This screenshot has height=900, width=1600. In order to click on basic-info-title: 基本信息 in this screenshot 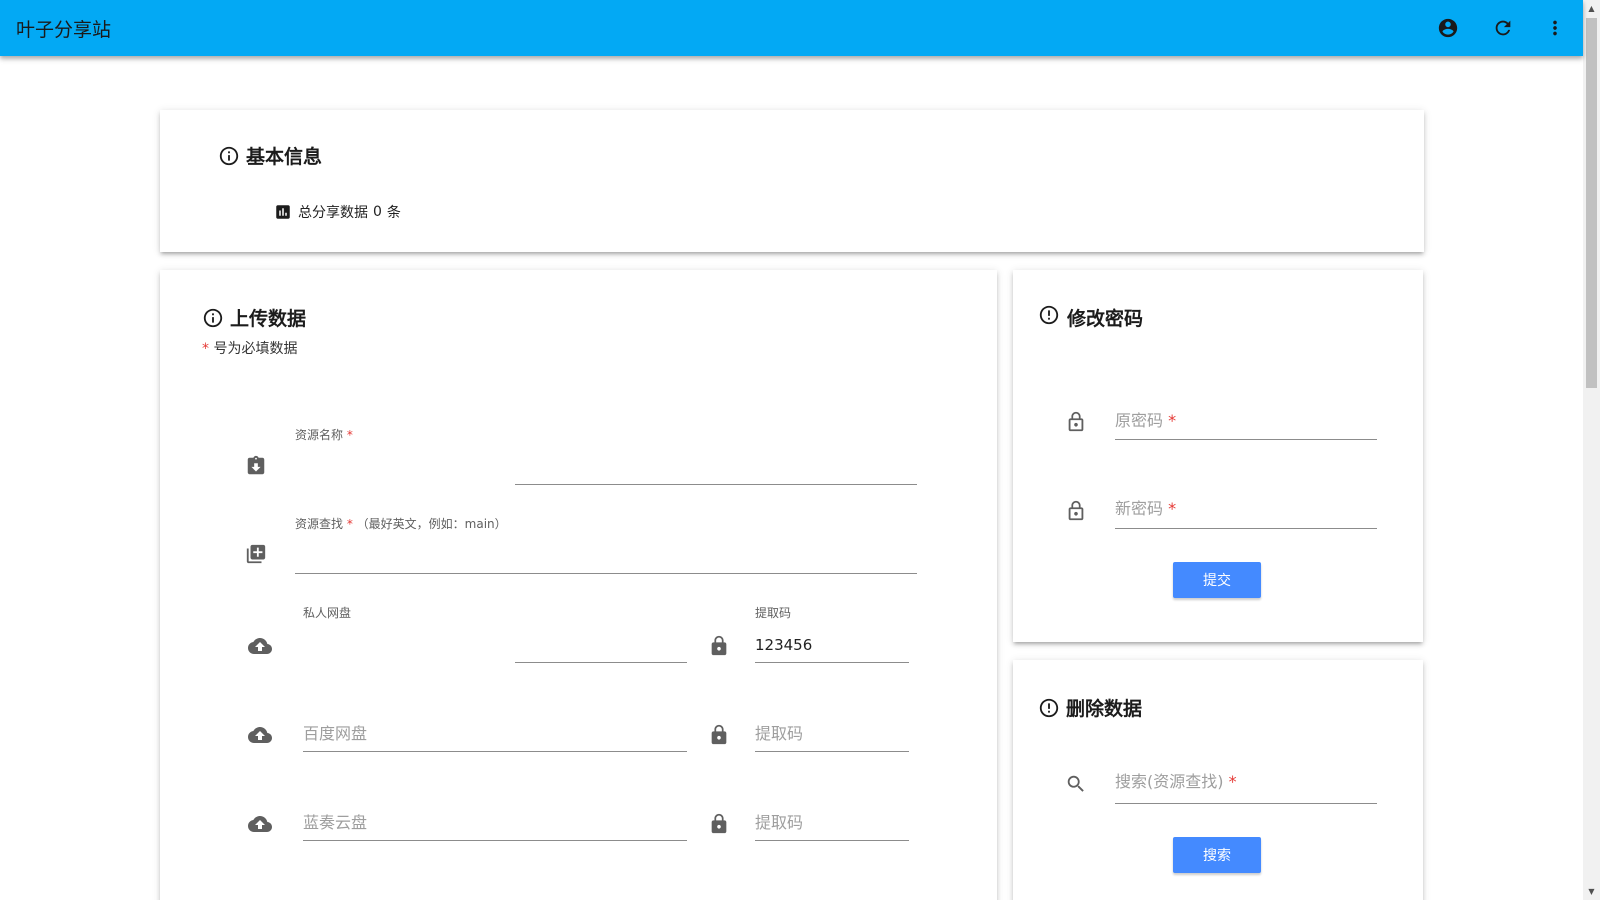, I will do `click(270, 155)`.